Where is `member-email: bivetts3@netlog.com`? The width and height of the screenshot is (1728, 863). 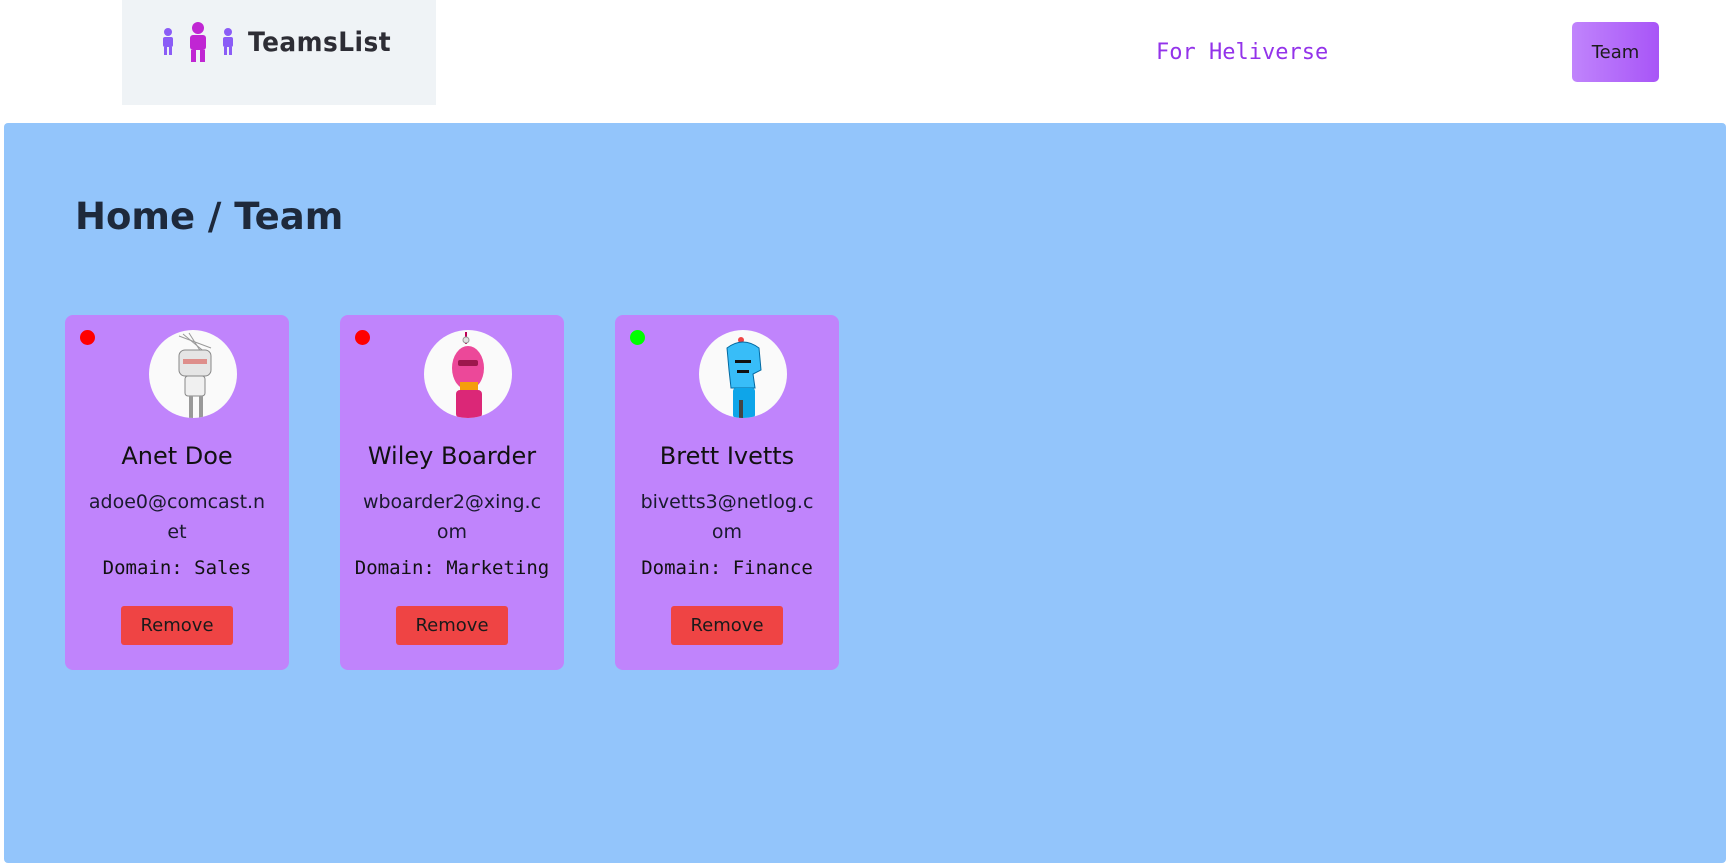
member-email: bivetts3@netlog.com is located at coordinates (727, 517).